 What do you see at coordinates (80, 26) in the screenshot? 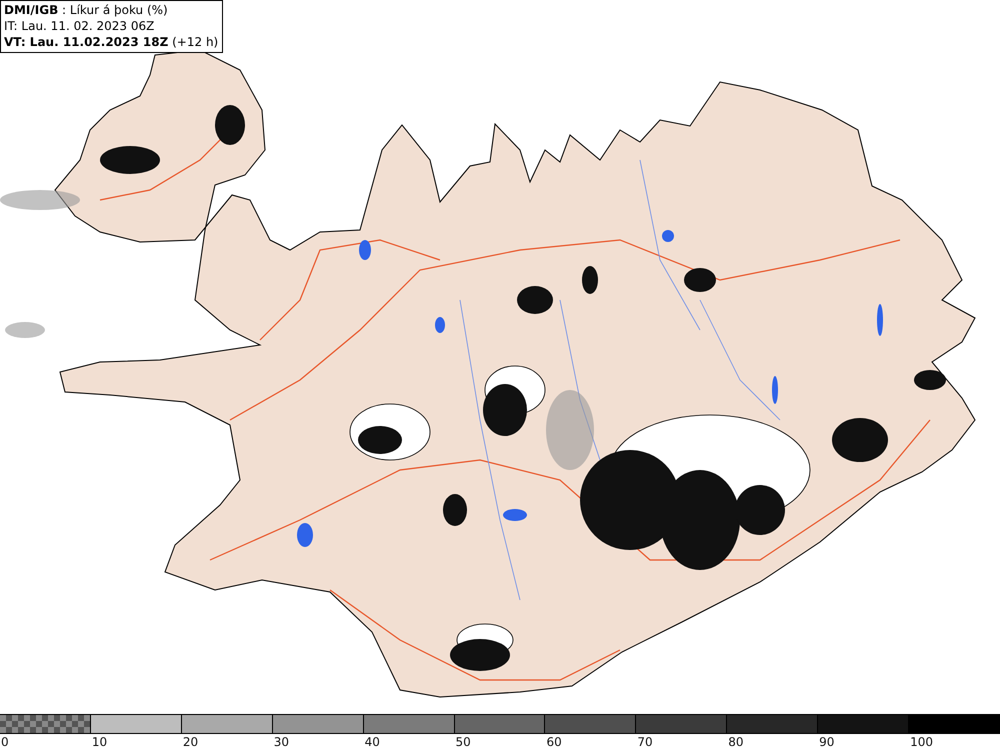
I see `info-text: IT: Lau. 11. 02. 2023 06Z` at bounding box center [80, 26].